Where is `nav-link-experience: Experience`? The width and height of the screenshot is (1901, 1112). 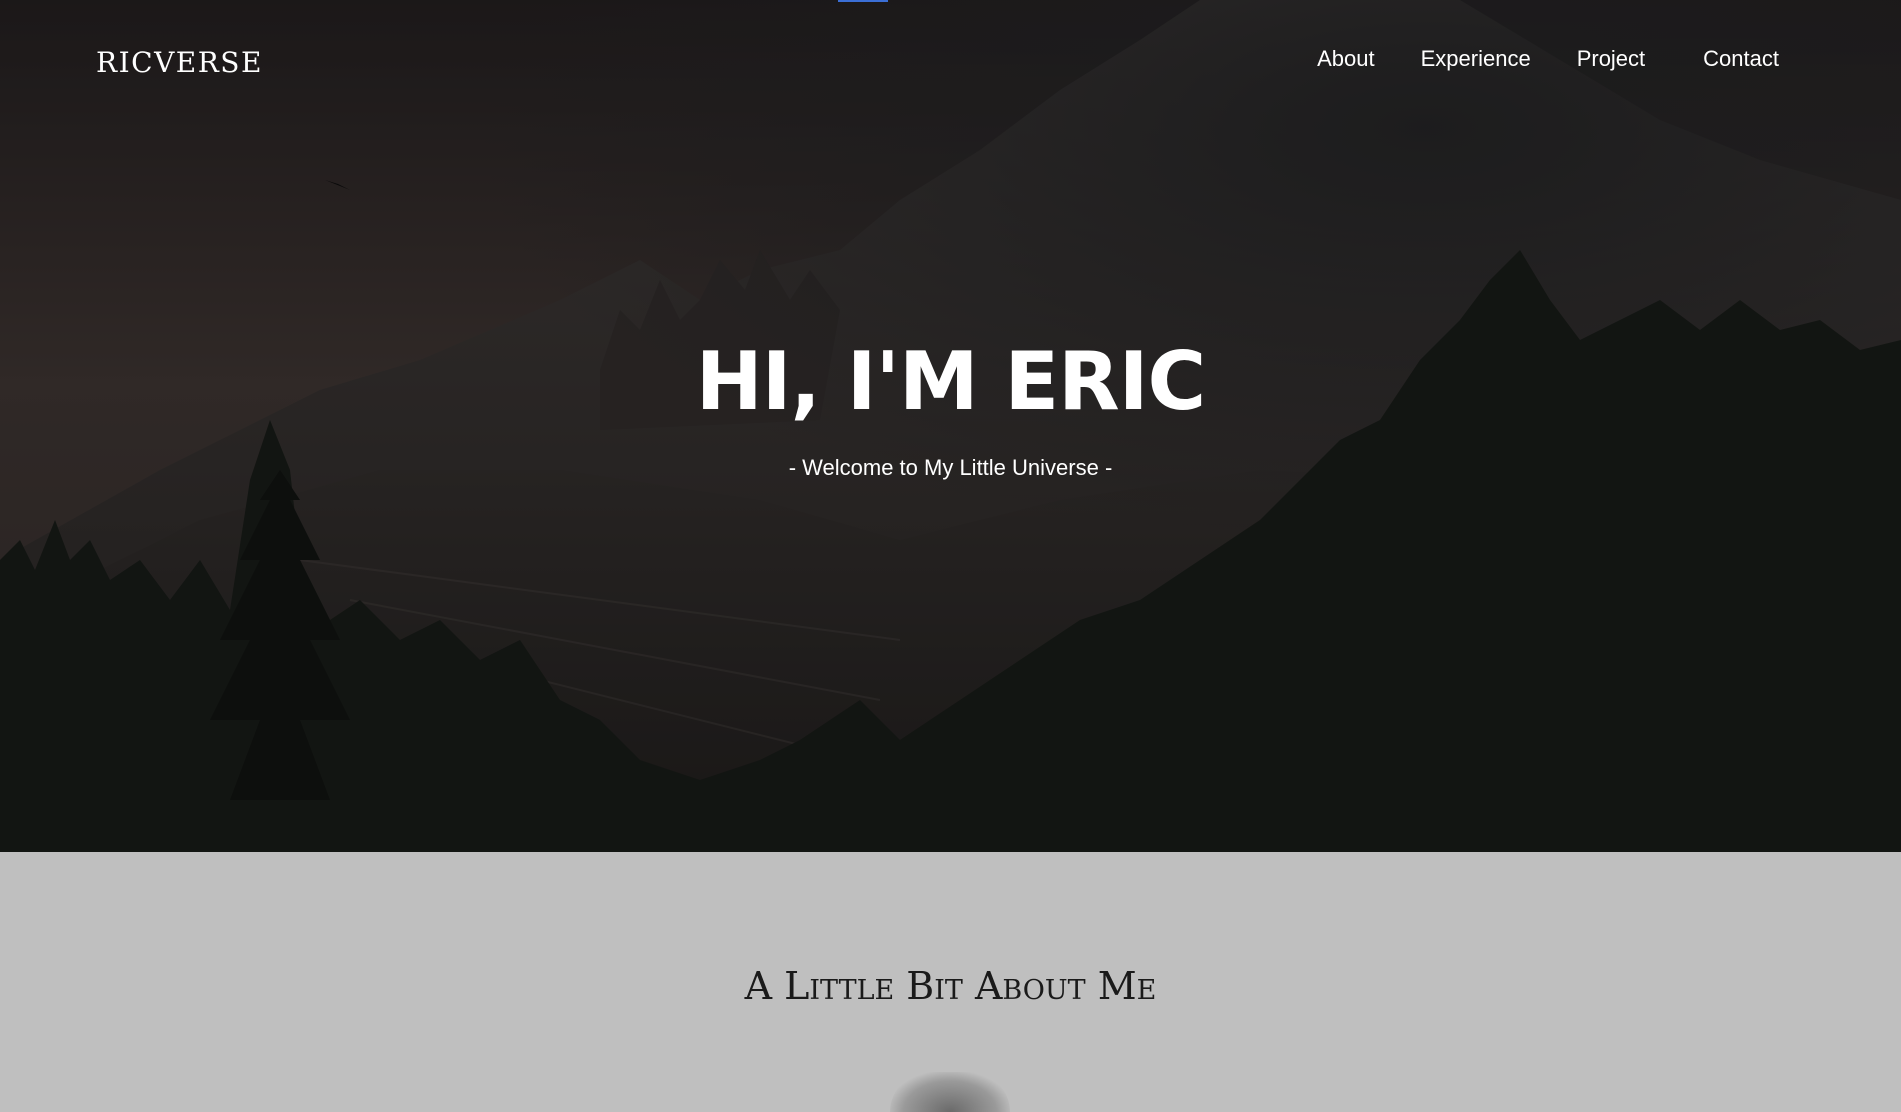 nav-link-experience: Experience is located at coordinates (1476, 59).